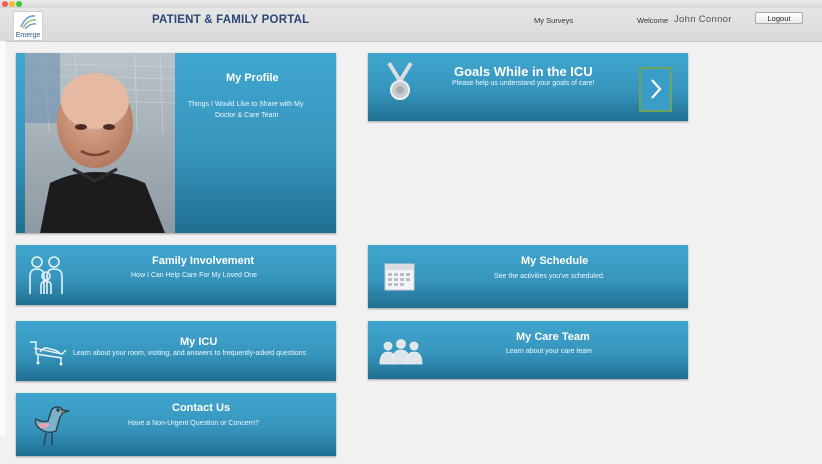 Image resolution: width=822 pixels, height=464 pixels. What do you see at coordinates (247, 115) in the screenshot?
I see `my-profile-subtitle-line2: Doctor & Care Team` at bounding box center [247, 115].